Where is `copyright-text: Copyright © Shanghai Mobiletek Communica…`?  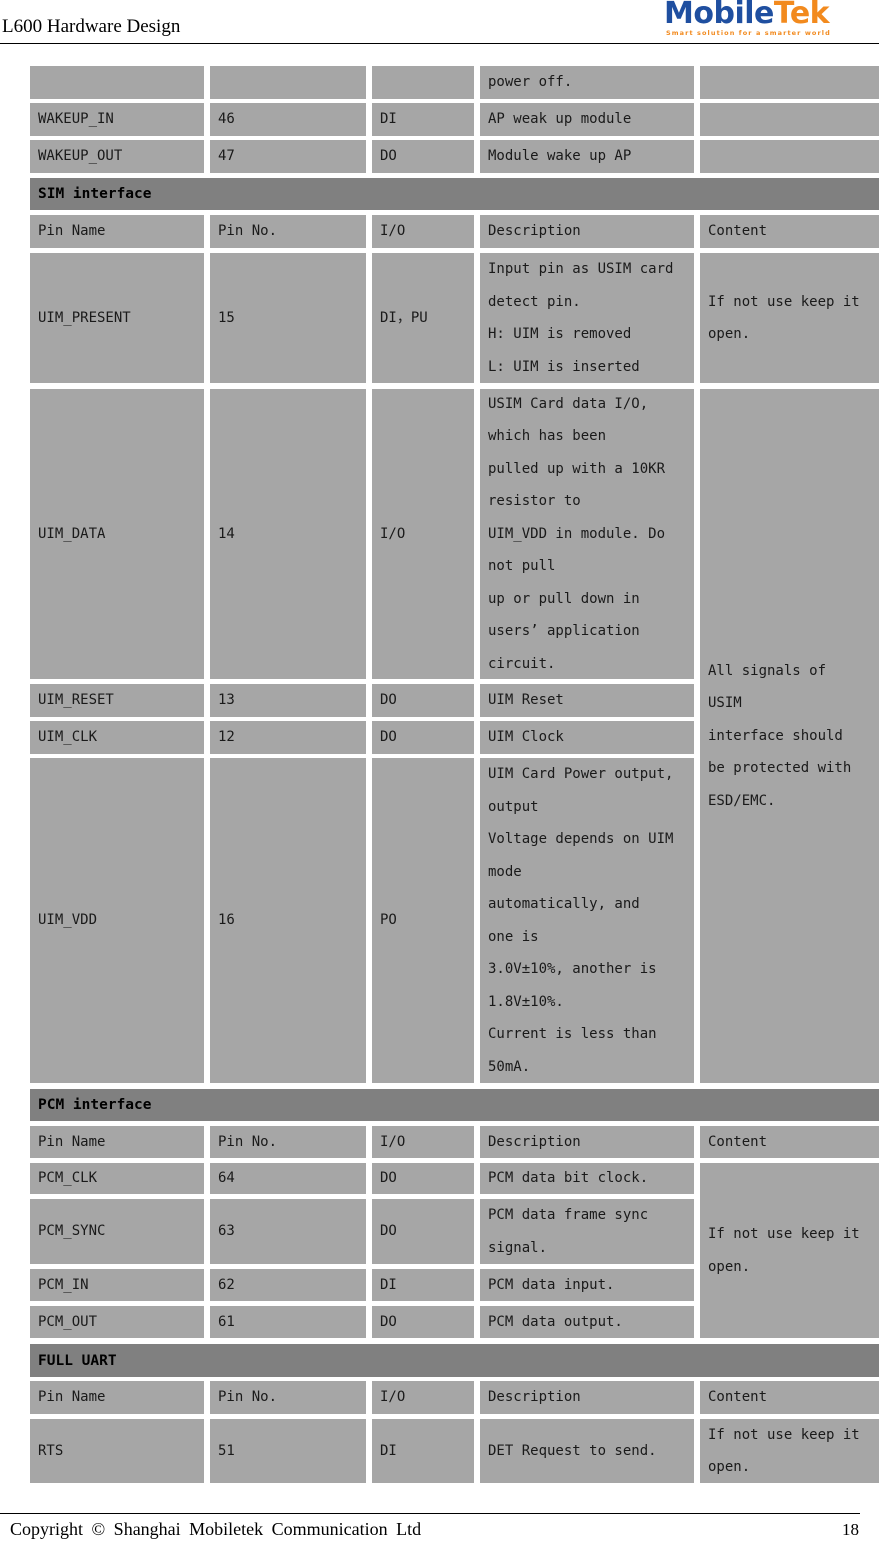 copyright-text: Copyright © Shanghai Mobiletek Communica… is located at coordinates (216, 1529).